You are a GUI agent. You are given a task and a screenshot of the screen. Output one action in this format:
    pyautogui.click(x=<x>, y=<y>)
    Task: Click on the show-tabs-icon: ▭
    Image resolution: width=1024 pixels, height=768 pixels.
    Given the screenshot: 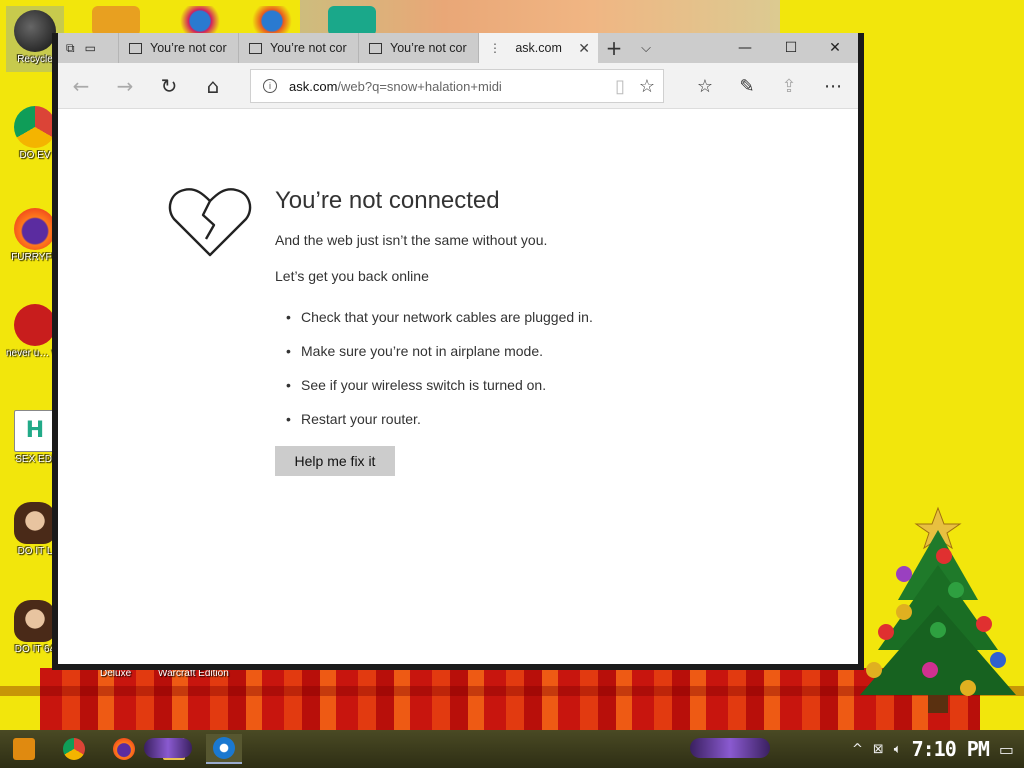 What is the action you would take?
    pyautogui.click(x=90, y=48)
    